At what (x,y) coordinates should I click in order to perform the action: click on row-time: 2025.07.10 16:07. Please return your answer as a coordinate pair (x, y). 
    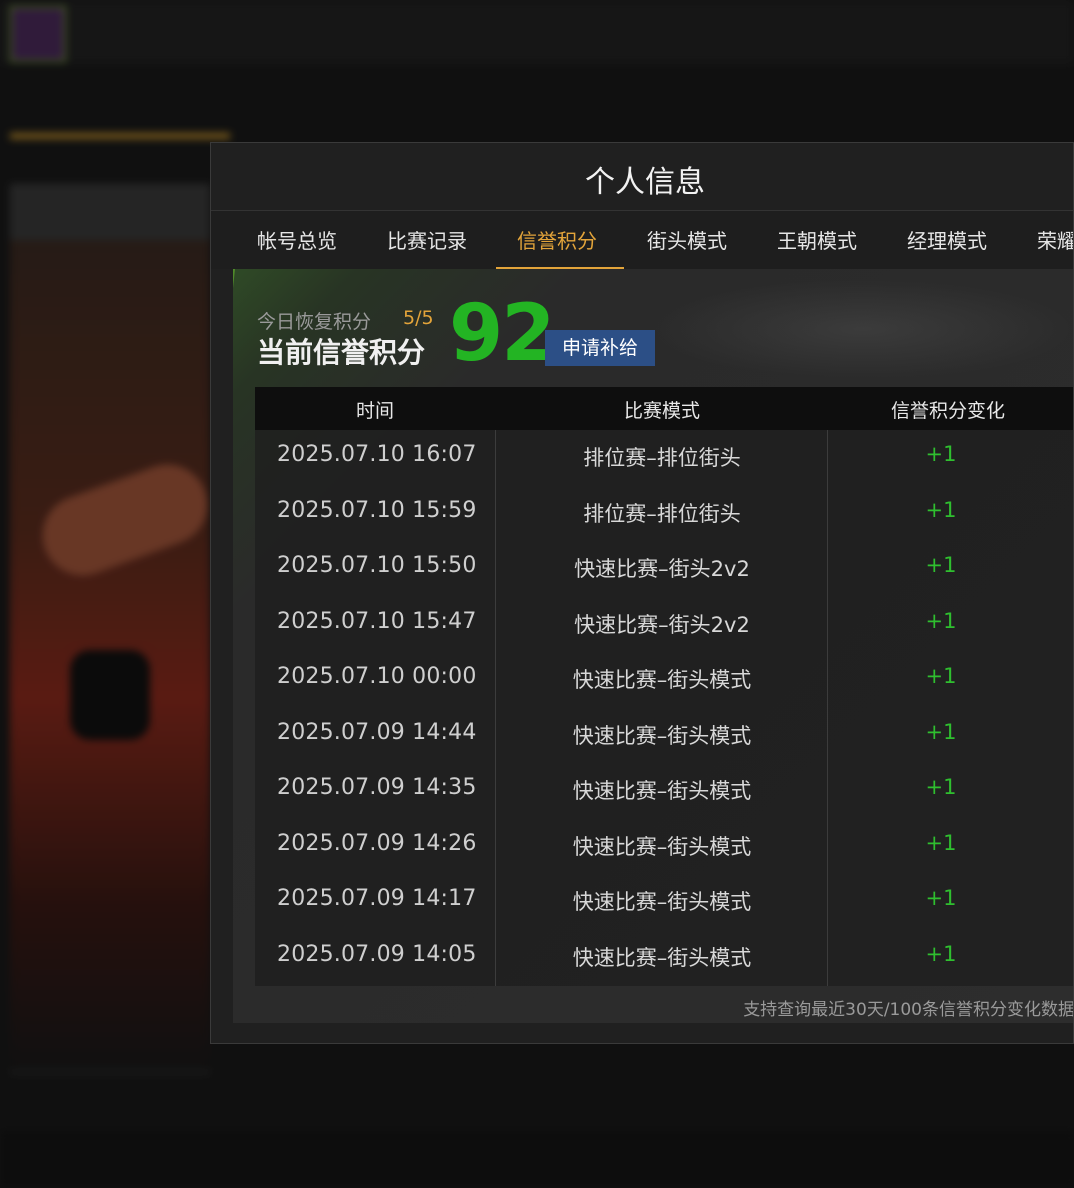
    Looking at the image, I should click on (377, 454).